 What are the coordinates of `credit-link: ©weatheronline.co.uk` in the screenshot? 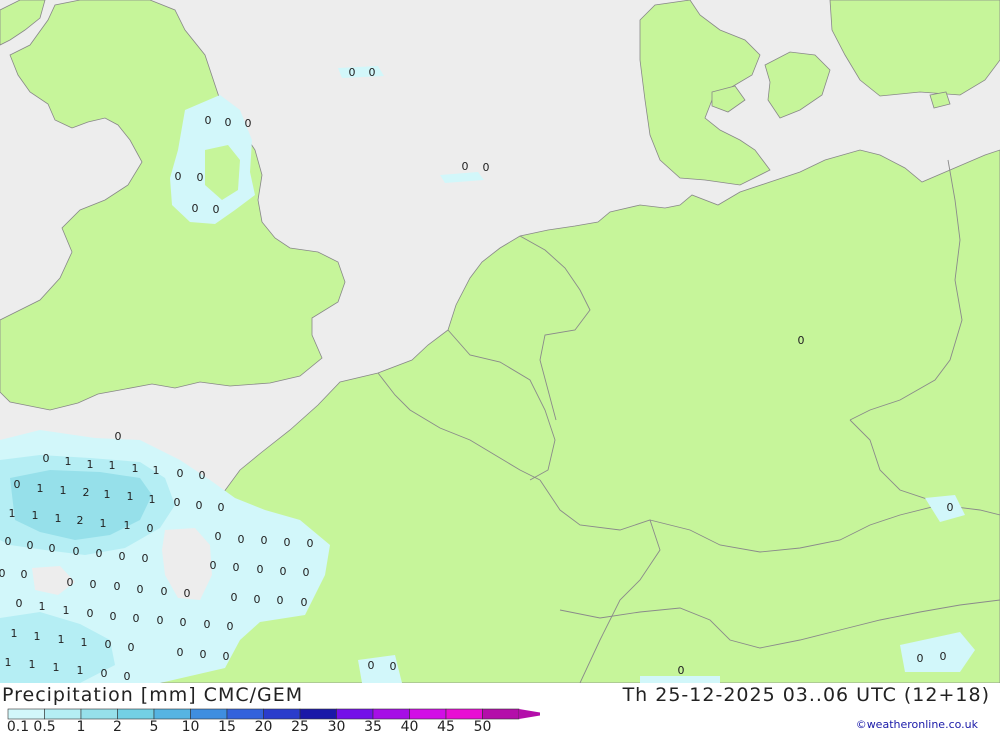 It's located at (917, 724).